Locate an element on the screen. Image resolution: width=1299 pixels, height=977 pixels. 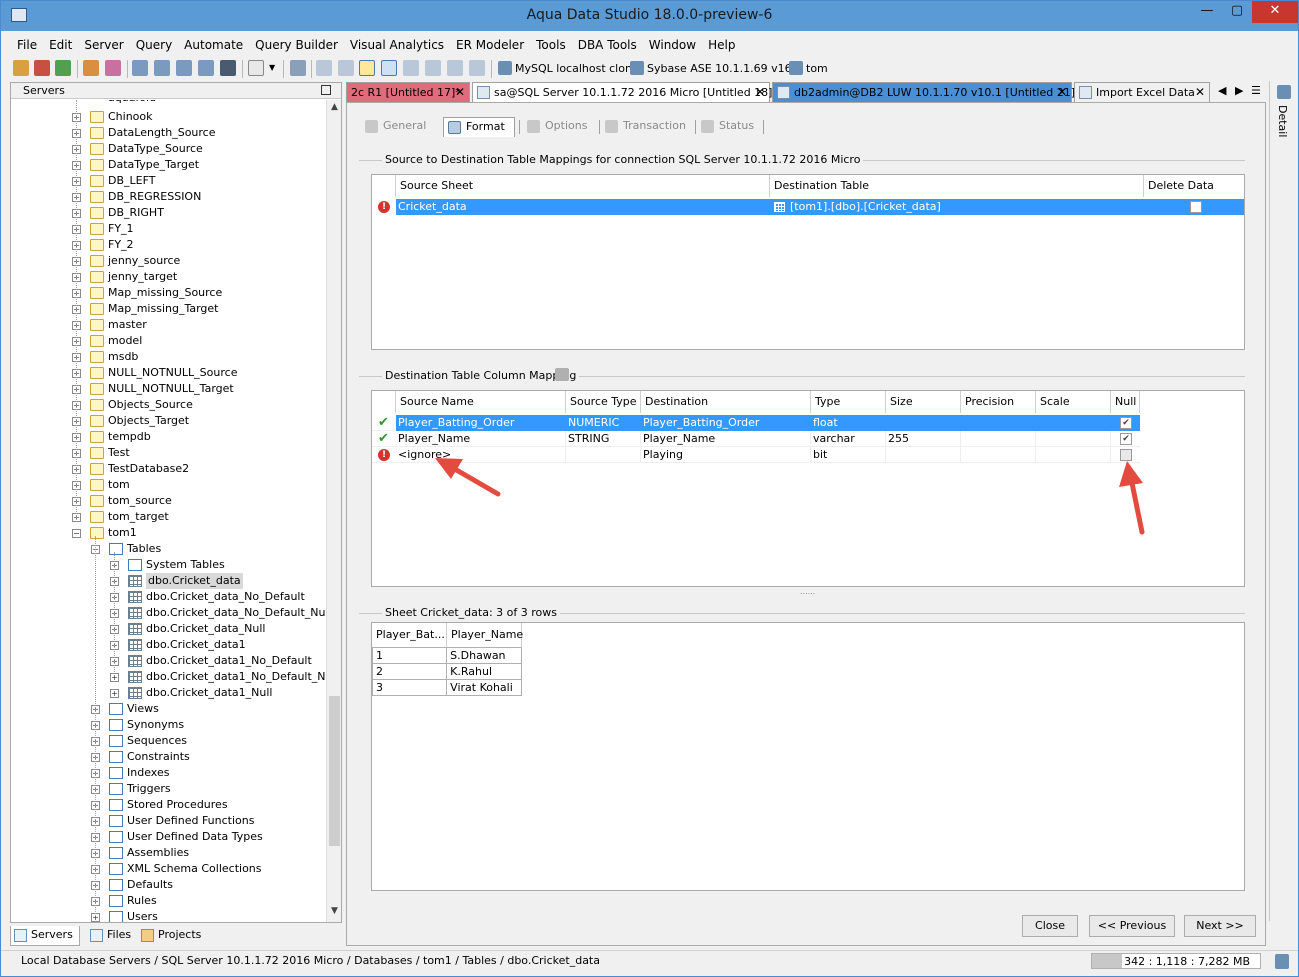
memory-fill is located at coordinates (1107, 961).